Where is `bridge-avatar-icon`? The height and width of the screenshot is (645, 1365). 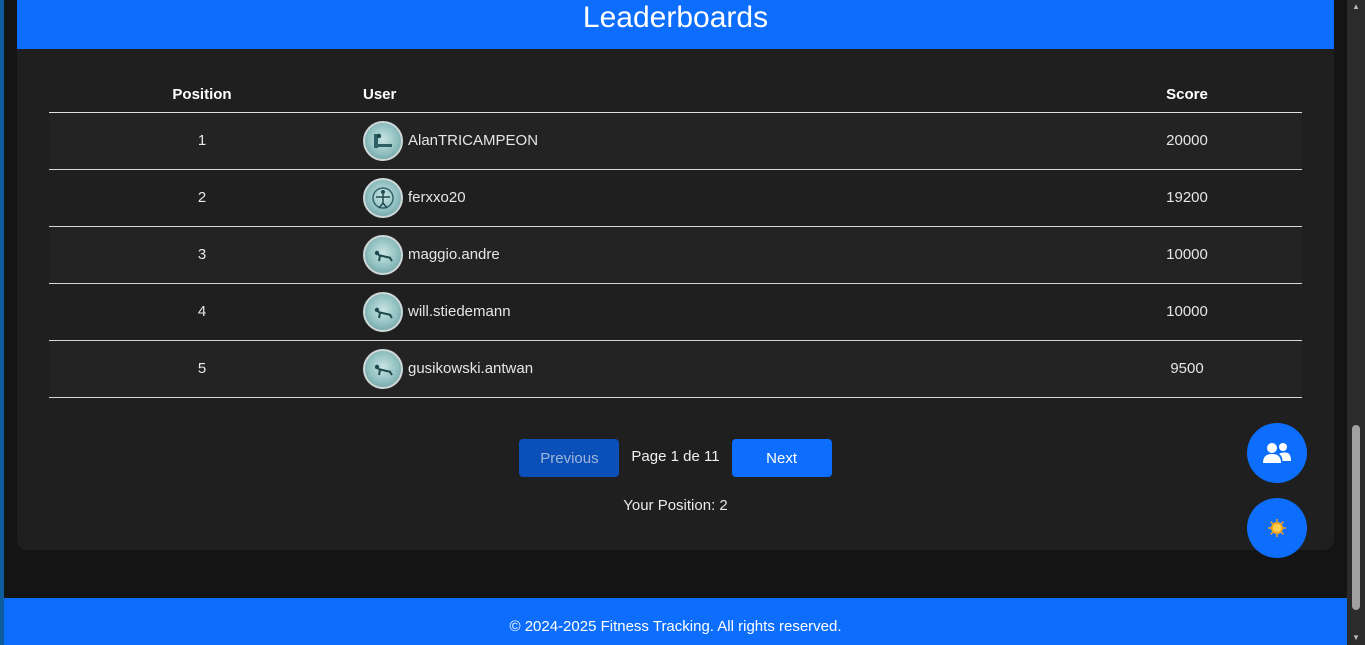
bridge-avatar-icon is located at coordinates (383, 140).